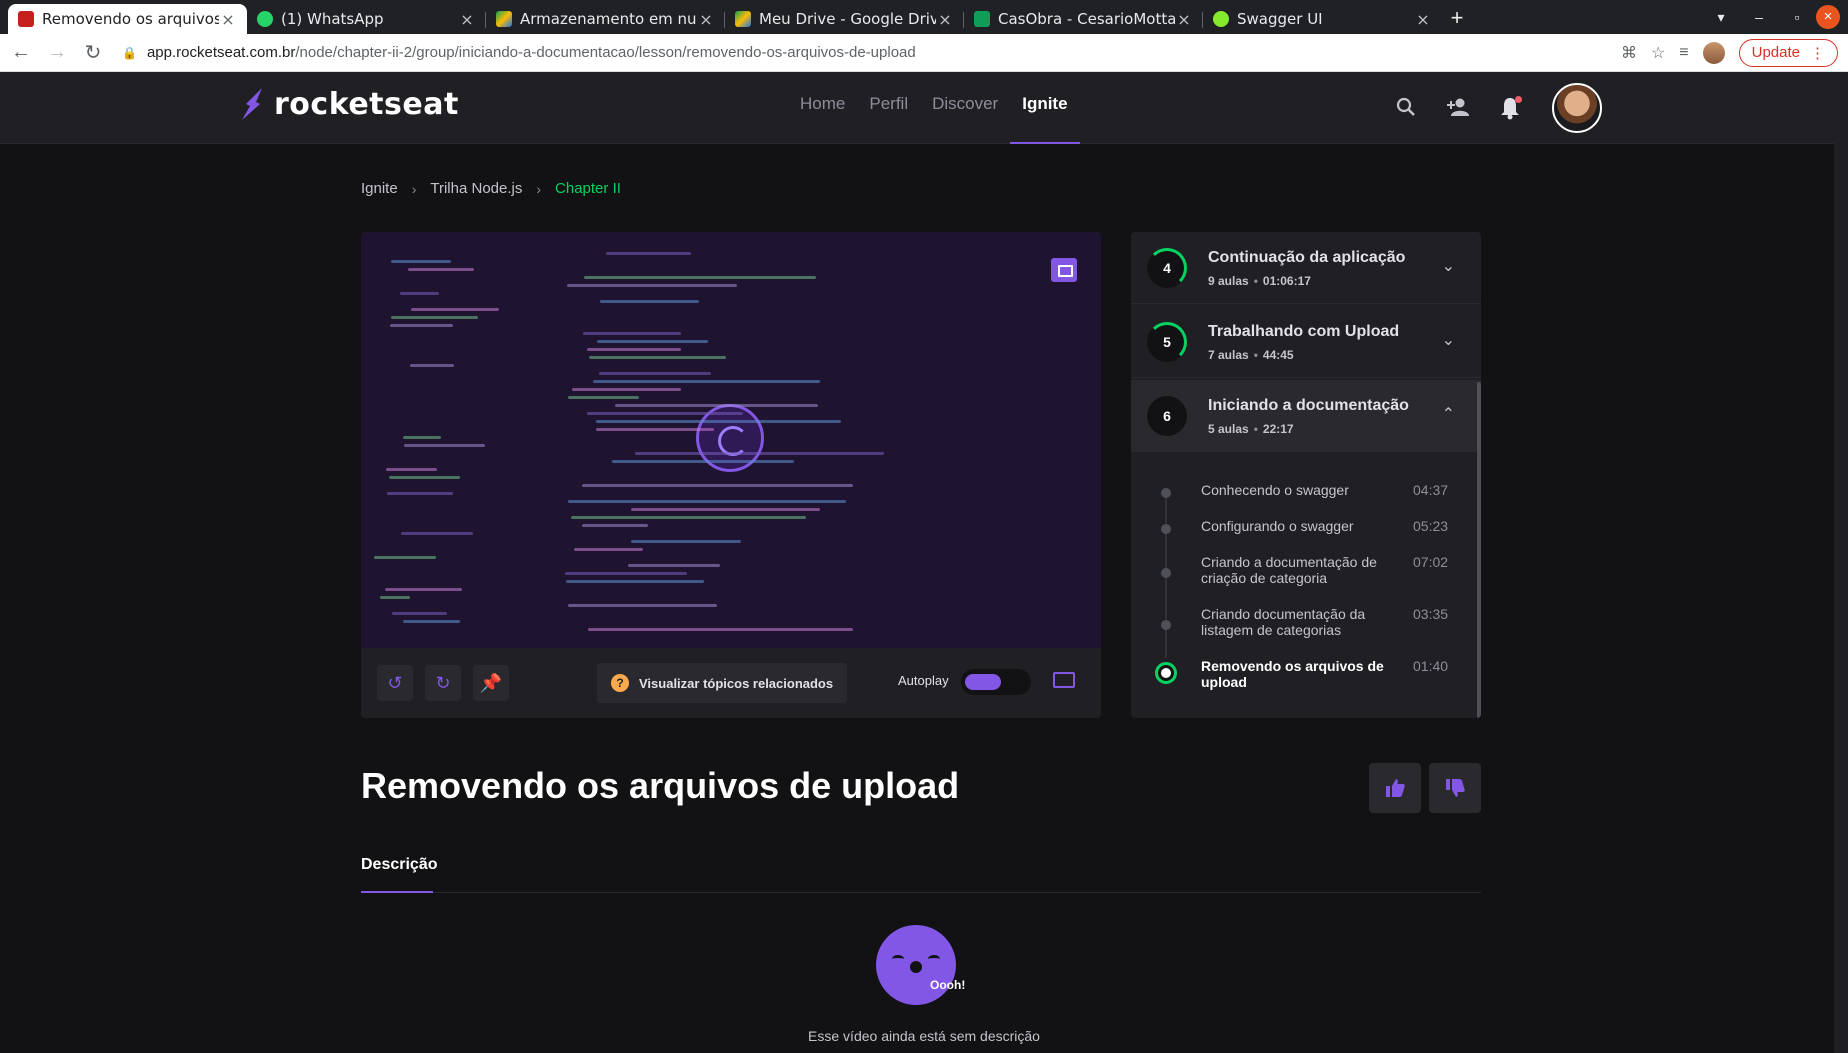  Describe the element at coordinates (21, 52) in the screenshot. I see `back-arrow-icon: ←` at that location.